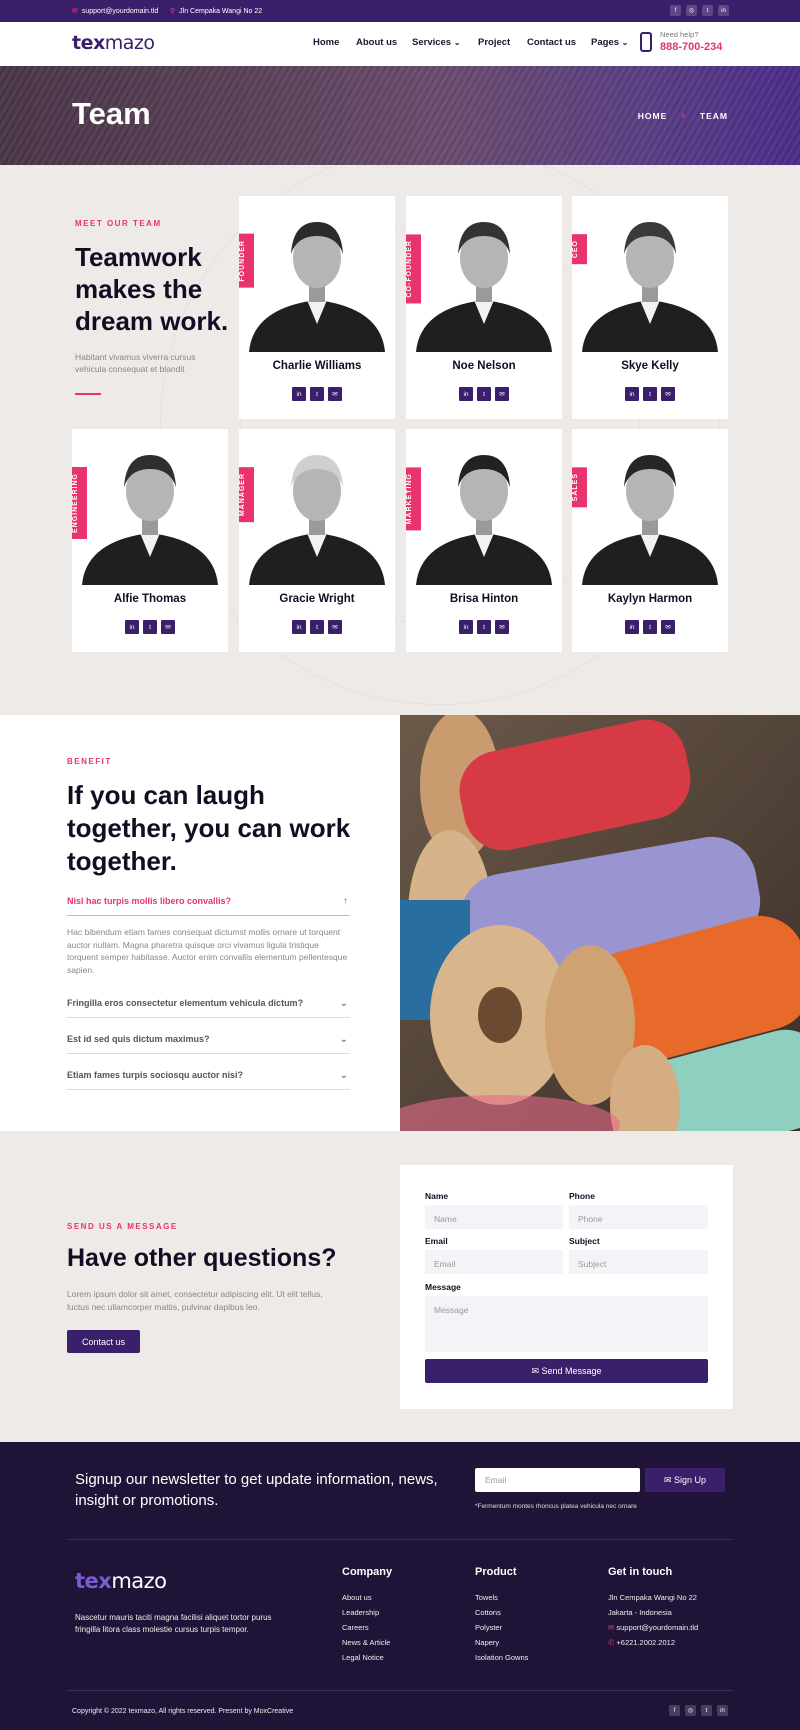 The width and height of the screenshot is (800, 1730). I want to click on footer-link: Towels, so click(486, 1597).